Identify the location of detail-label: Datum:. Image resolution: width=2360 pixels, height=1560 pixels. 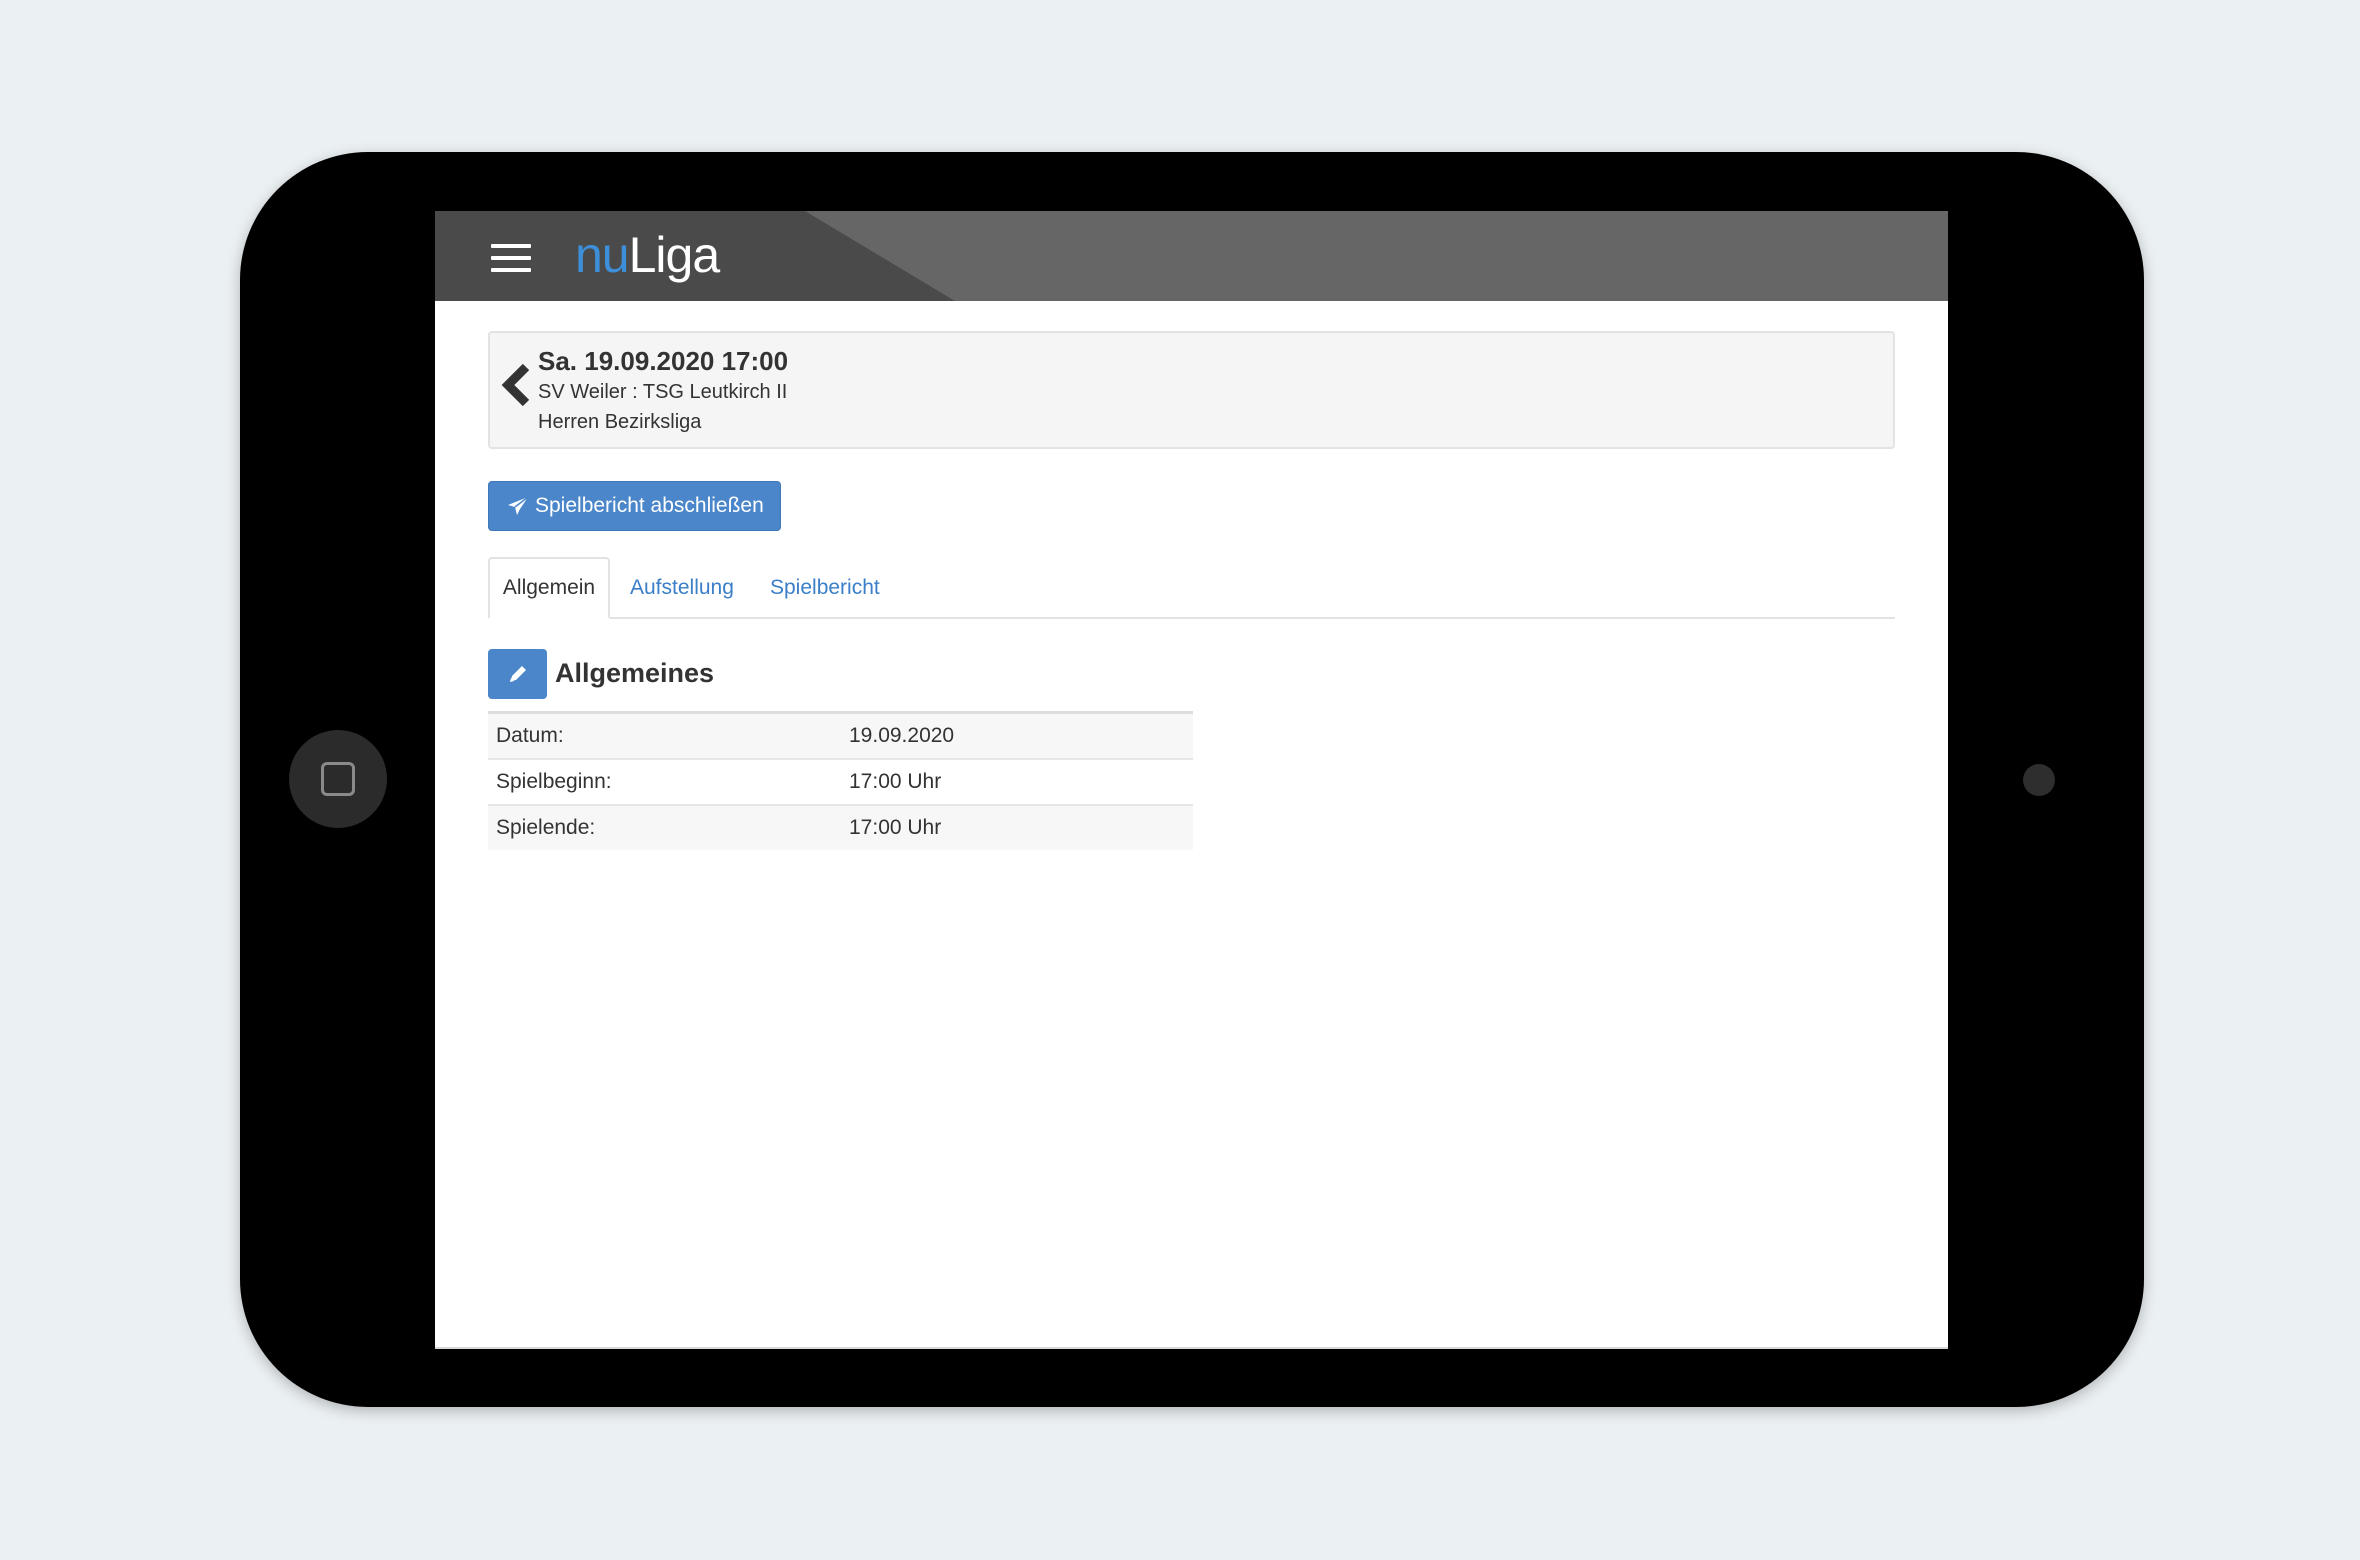
(530, 735).